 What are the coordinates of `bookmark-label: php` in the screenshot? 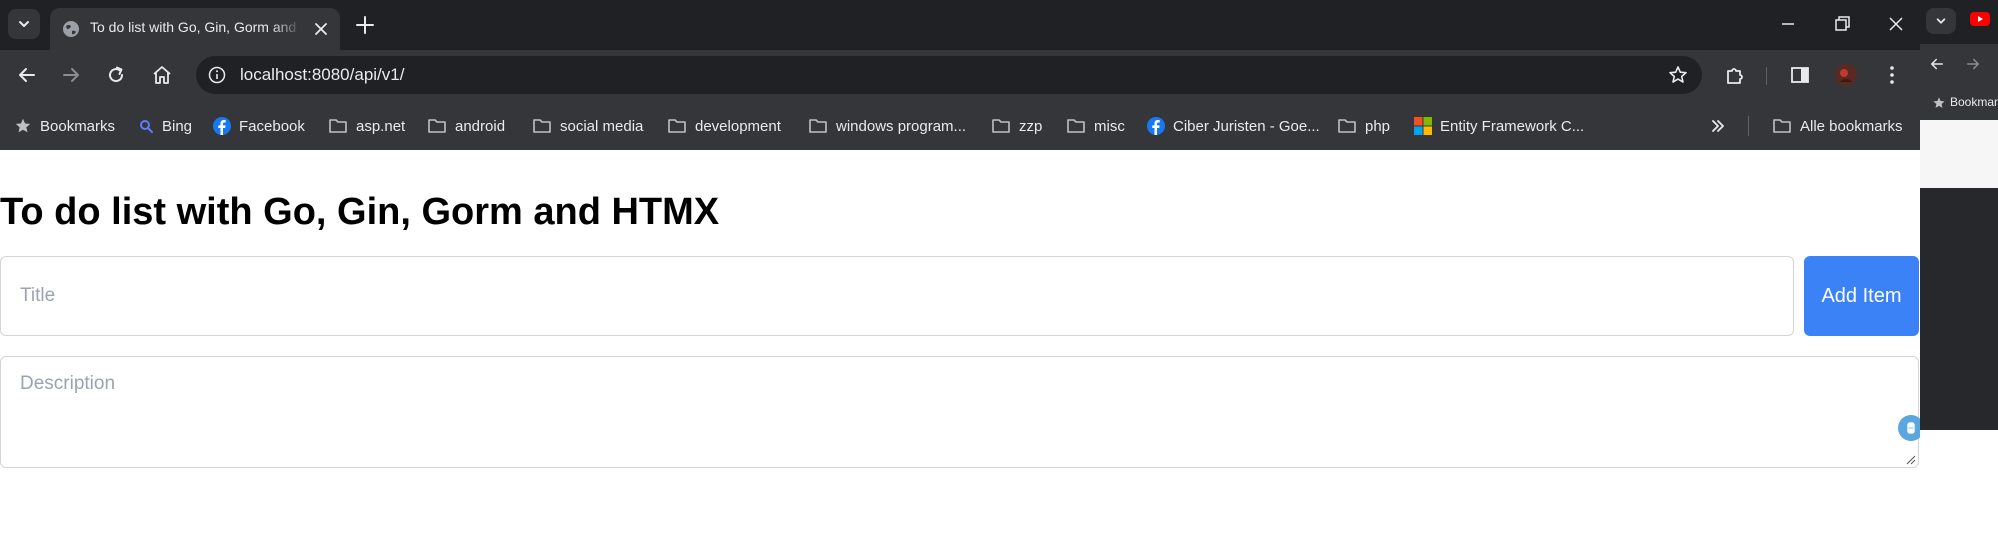 It's located at (1378, 126).